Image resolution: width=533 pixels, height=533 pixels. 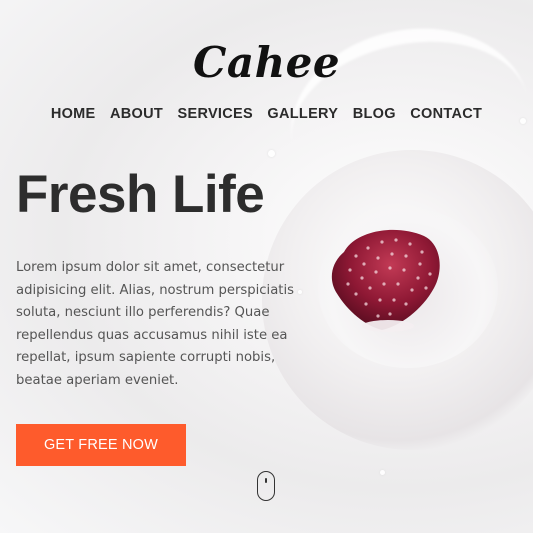 What do you see at coordinates (266, 480) in the screenshot?
I see `mouse-wheel` at bounding box center [266, 480].